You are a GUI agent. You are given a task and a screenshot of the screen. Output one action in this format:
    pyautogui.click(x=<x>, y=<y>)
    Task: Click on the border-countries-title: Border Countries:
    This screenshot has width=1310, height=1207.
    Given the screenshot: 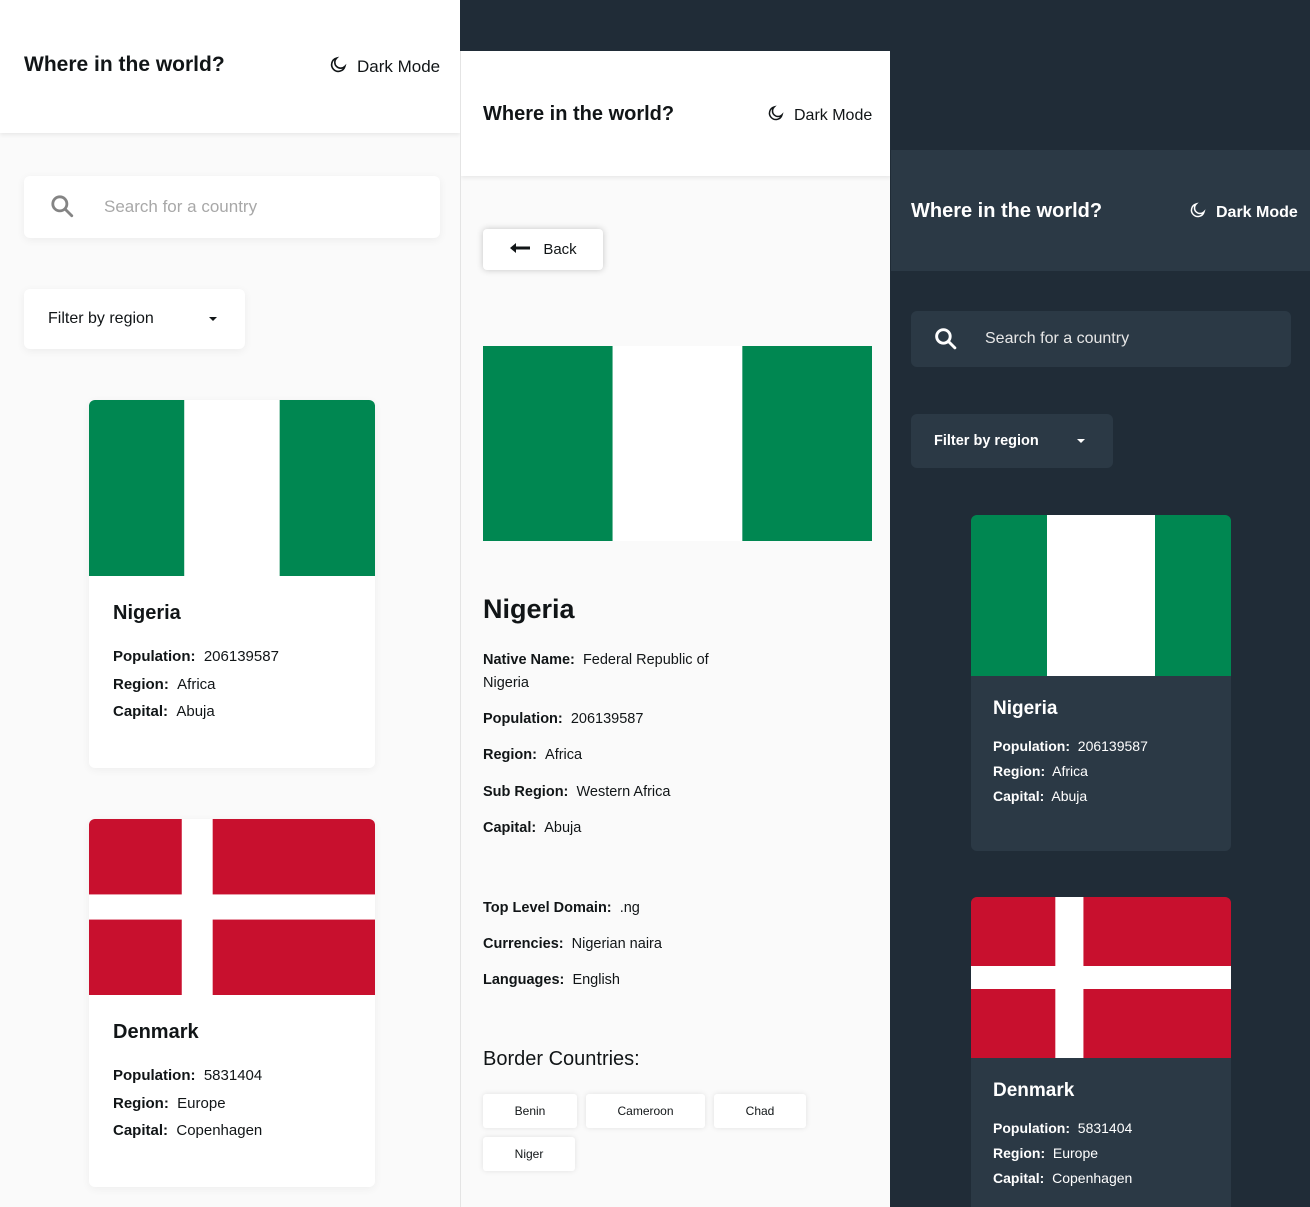 What is the action you would take?
    pyautogui.click(x=561, y=1059)
    